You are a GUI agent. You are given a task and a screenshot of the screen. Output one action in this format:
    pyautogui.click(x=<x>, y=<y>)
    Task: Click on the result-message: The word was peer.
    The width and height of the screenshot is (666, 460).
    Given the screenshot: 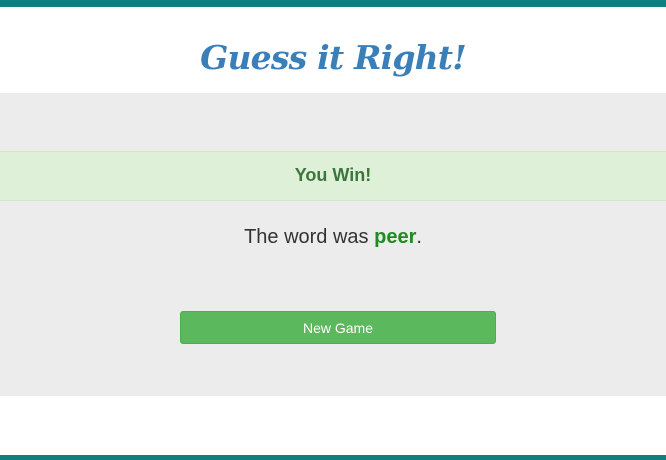 What is the action you would take?
    pyautogui.click(x=333, y=237)
    